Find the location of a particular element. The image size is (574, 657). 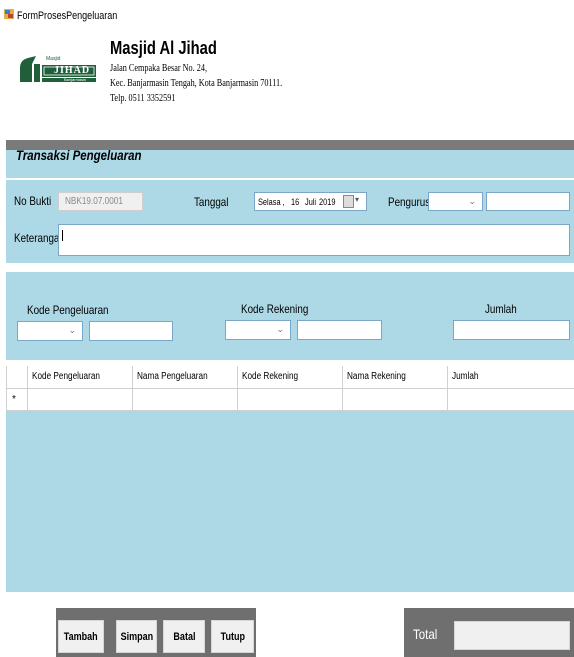

address-line-1: Jalan Cempaka Besar No. 24, is located at coordinates (159, 68).